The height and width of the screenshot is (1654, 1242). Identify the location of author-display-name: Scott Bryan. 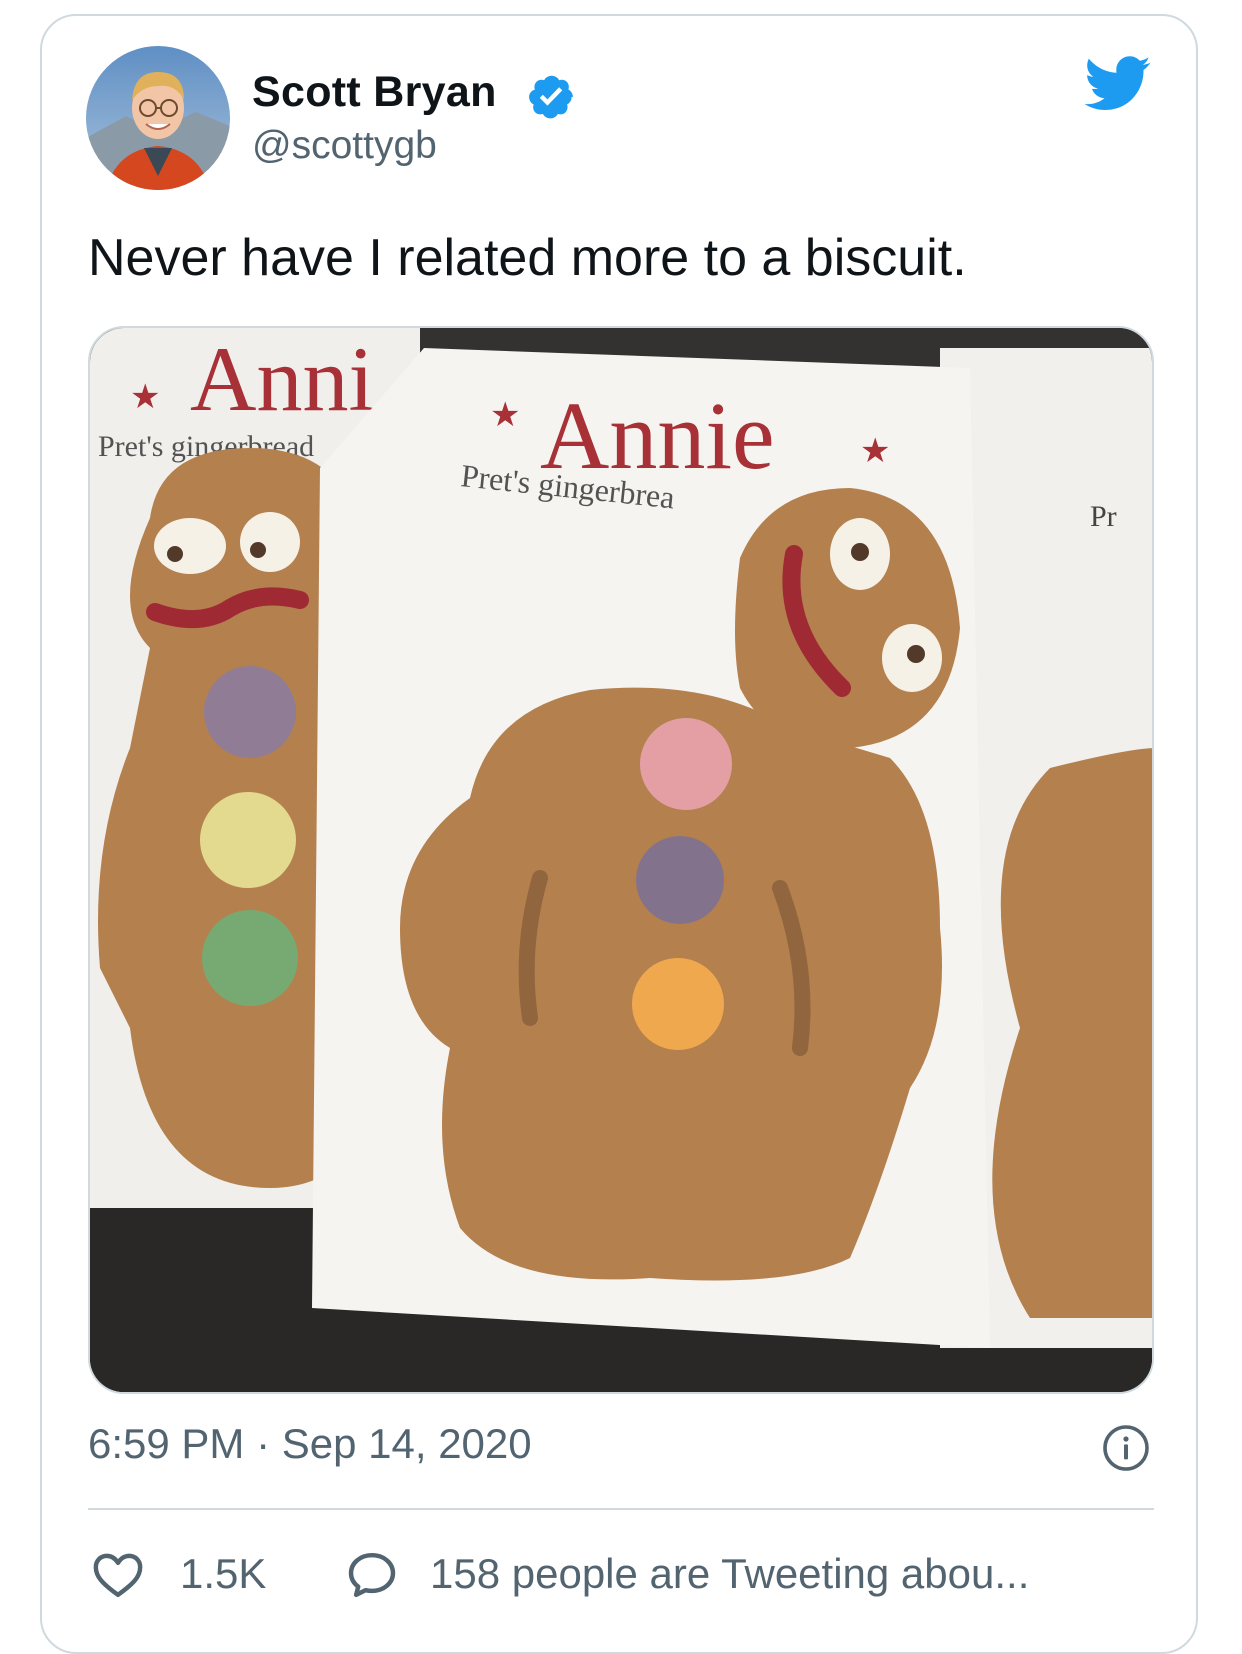
(374, 92).